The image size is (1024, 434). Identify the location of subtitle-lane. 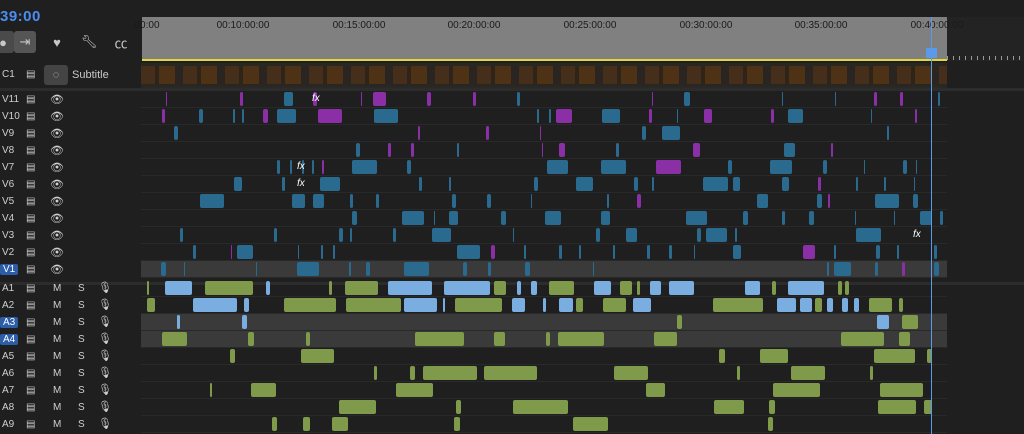
(544, 75).